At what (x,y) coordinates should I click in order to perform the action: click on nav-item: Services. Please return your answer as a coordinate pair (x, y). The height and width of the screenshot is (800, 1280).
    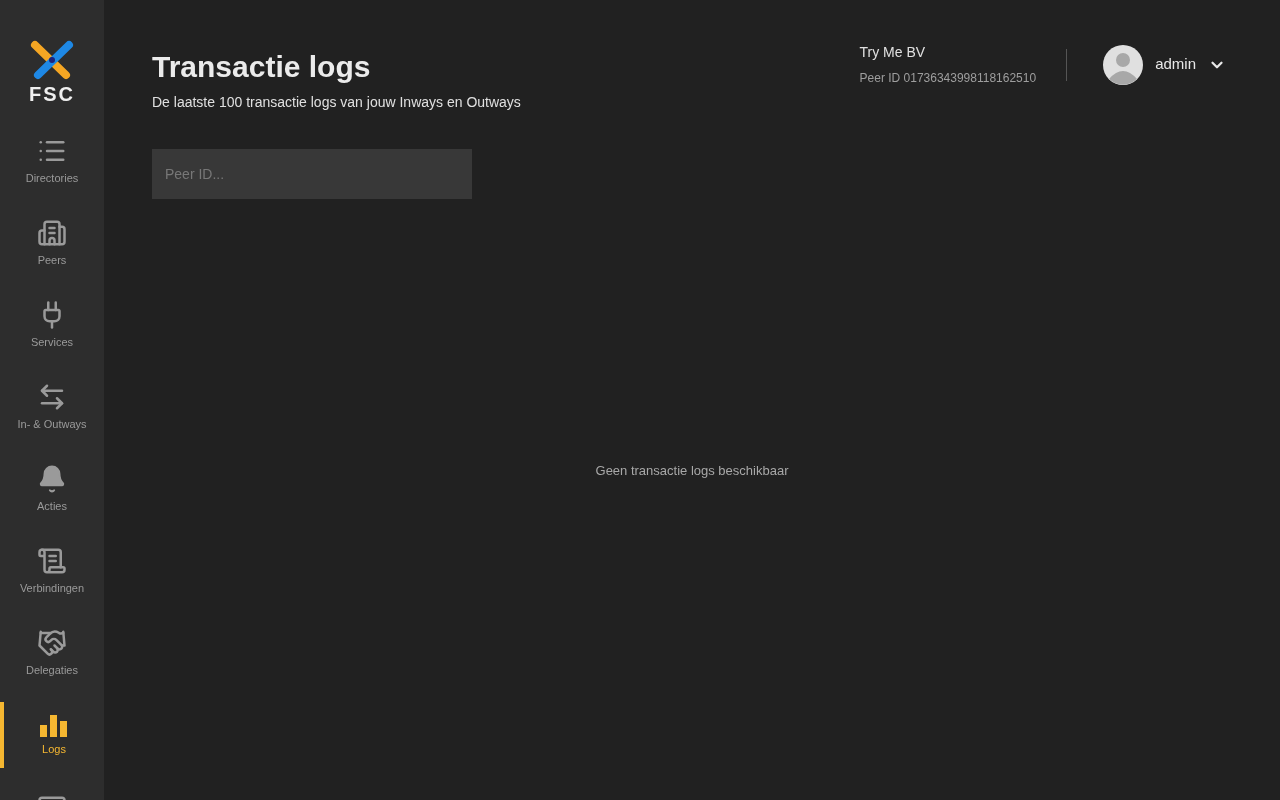
    Looking at the image, I should click on (52, 325).